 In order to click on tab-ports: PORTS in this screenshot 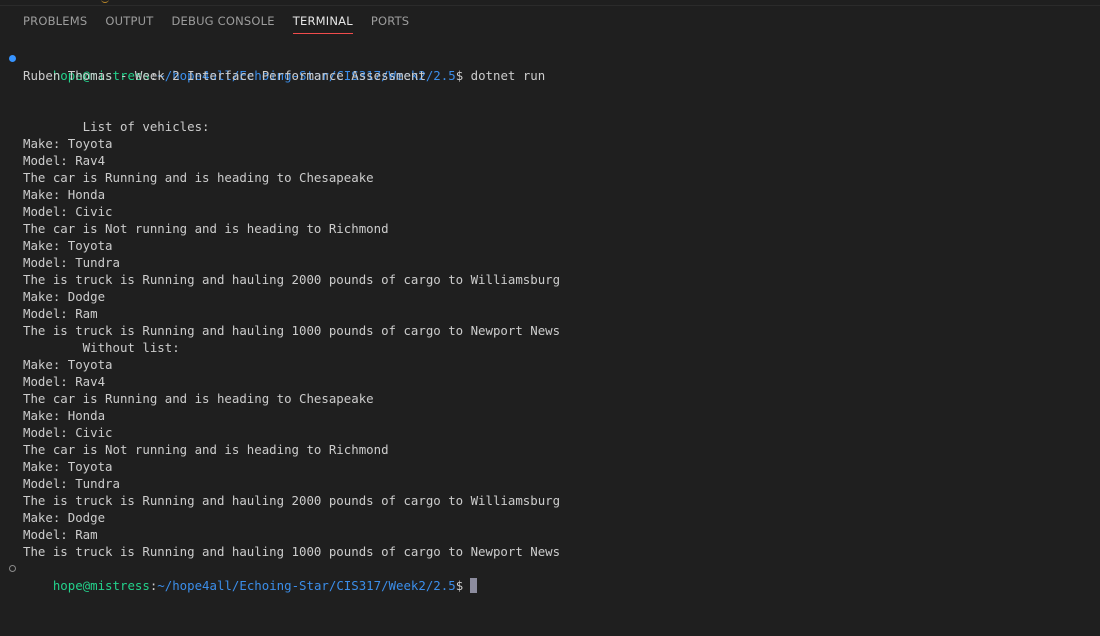, I will do `click(390, 21)`.